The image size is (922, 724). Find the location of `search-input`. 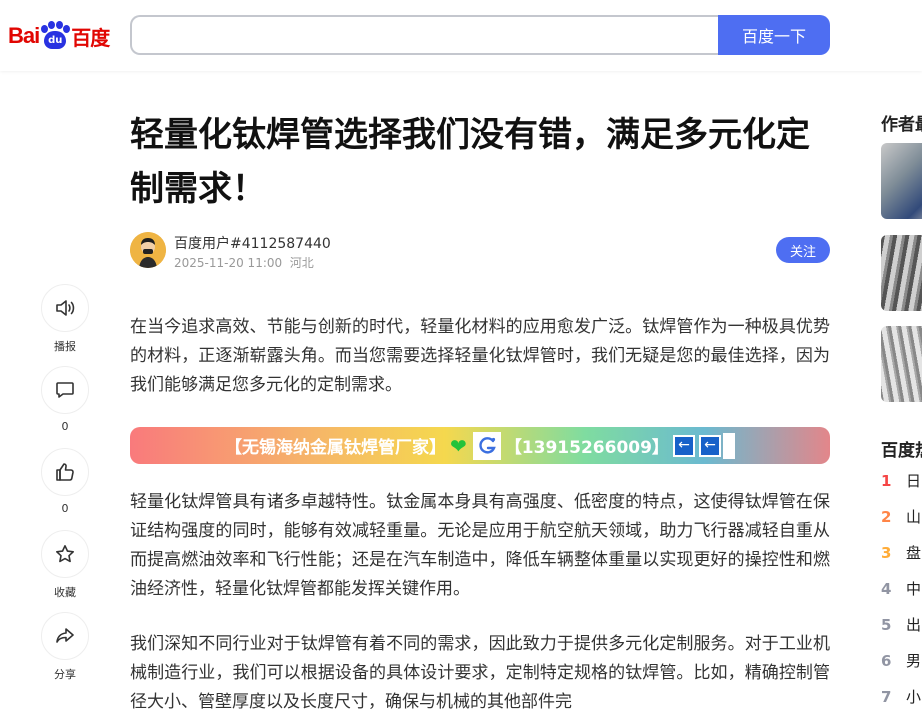

search-input is located at coordinates (430, 35).